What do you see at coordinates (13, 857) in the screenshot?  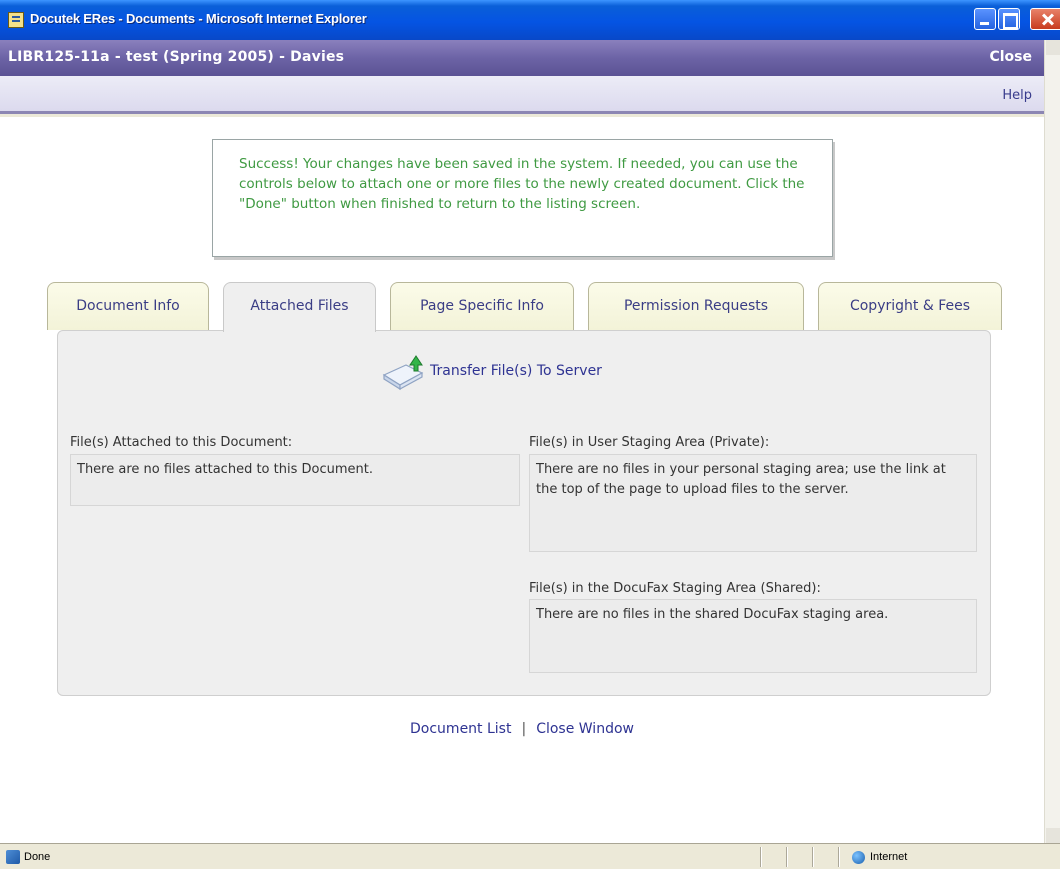 I see `page-done-icon` at bounding box center [13, 857].